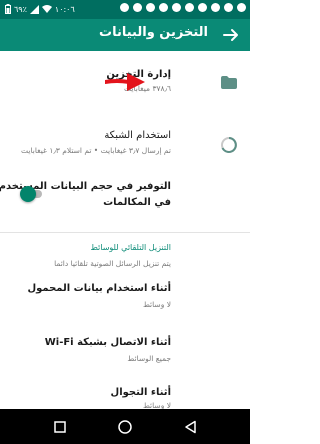  Describe the element at coordinates (8, 9) in the screenshot. I see `battery-icon` at that location.